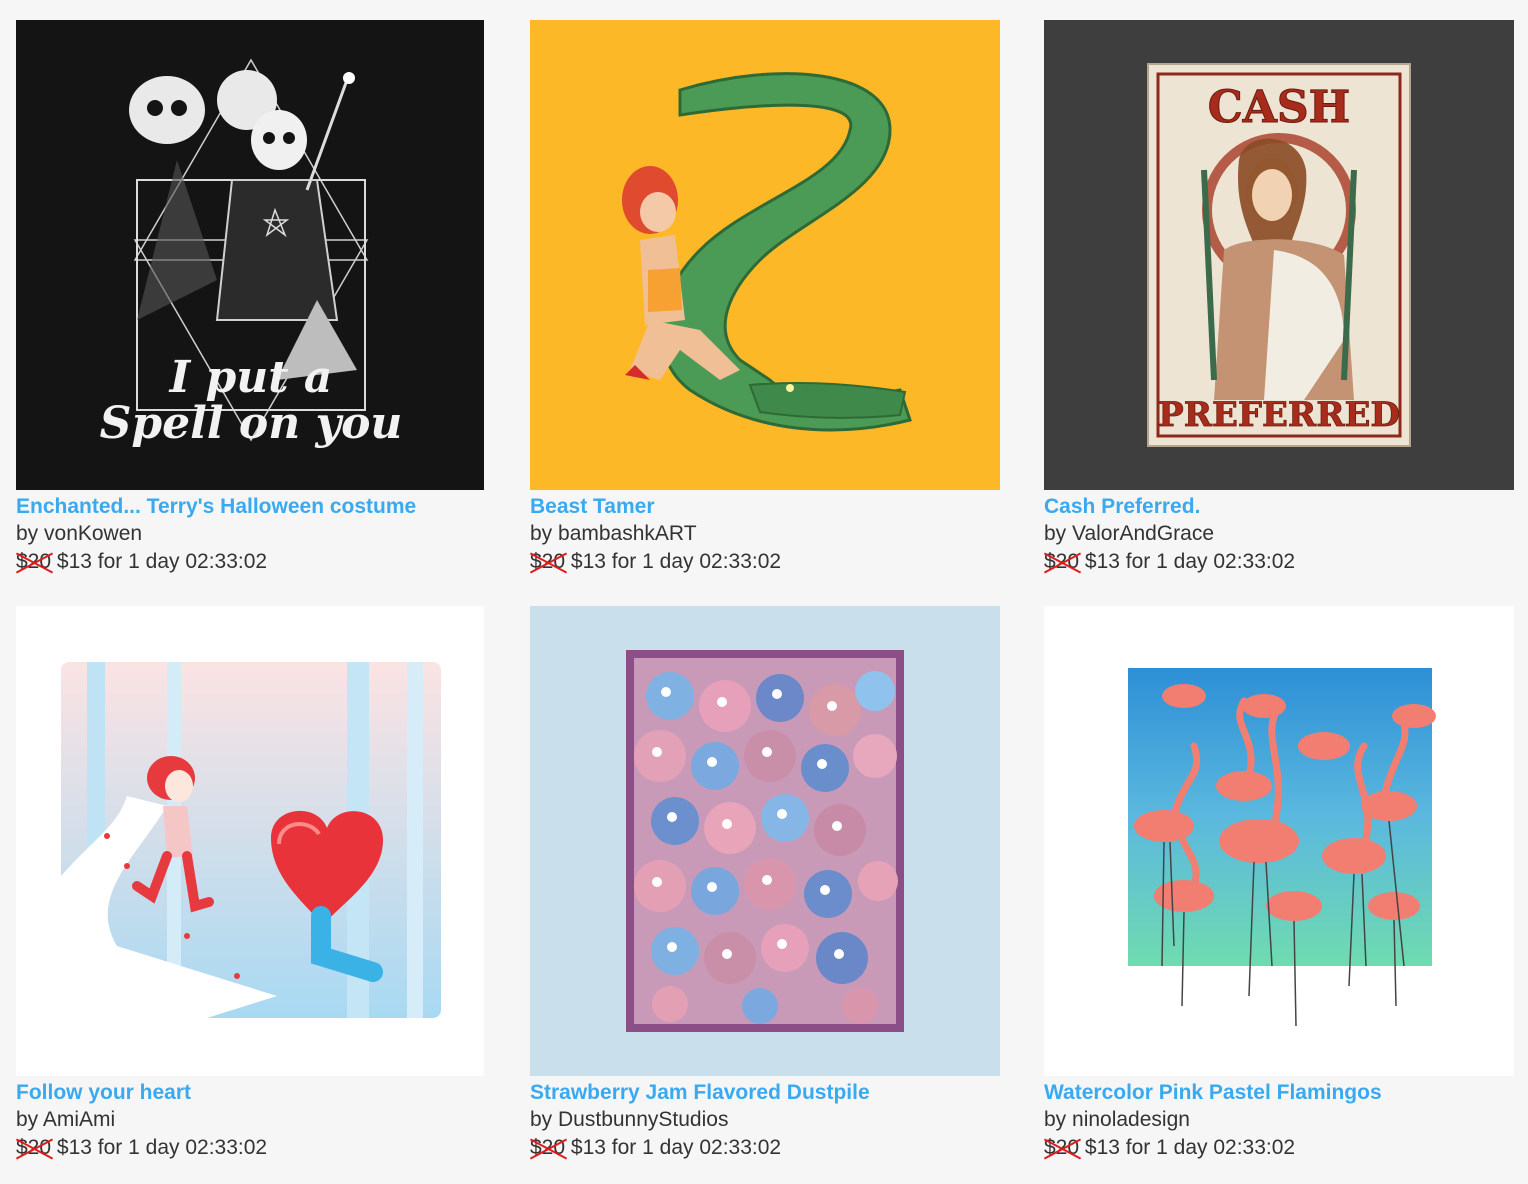  Describe the element at coordinates (1279, 415) in the screenshot. I see `artwork-text-2: PREFERRED` at that location.